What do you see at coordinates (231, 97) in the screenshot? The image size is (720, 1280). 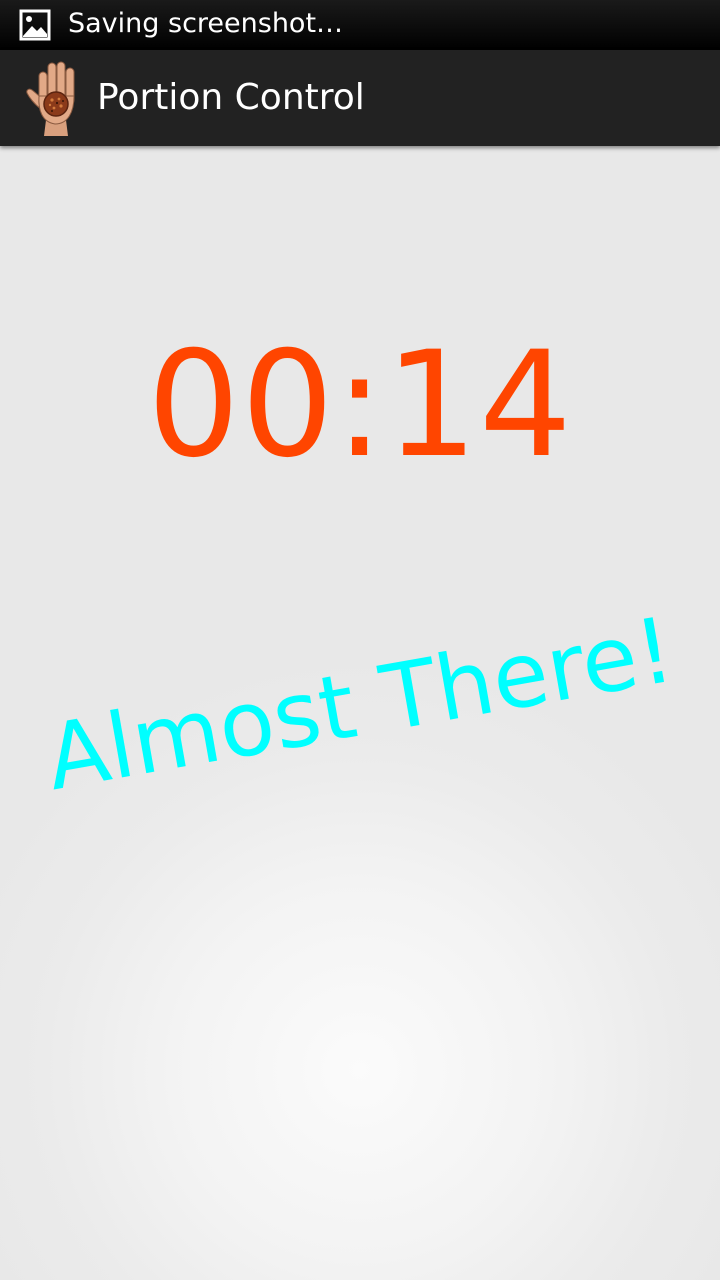 I see `app-title: Portion Control` at bounding box center [231, 97].